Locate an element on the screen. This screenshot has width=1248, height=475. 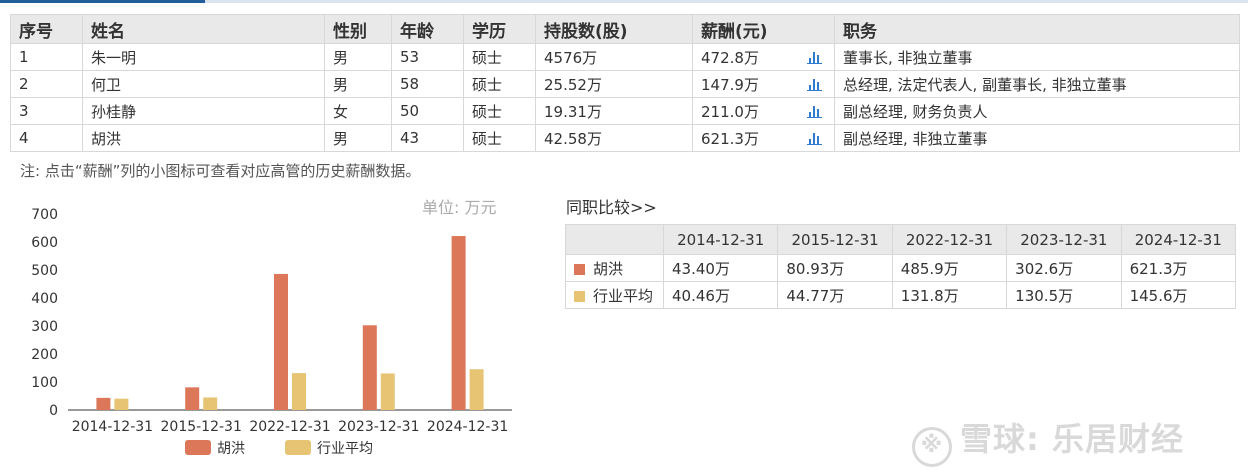
cell-name: 朱一明 is located at coordinates (203, 57).